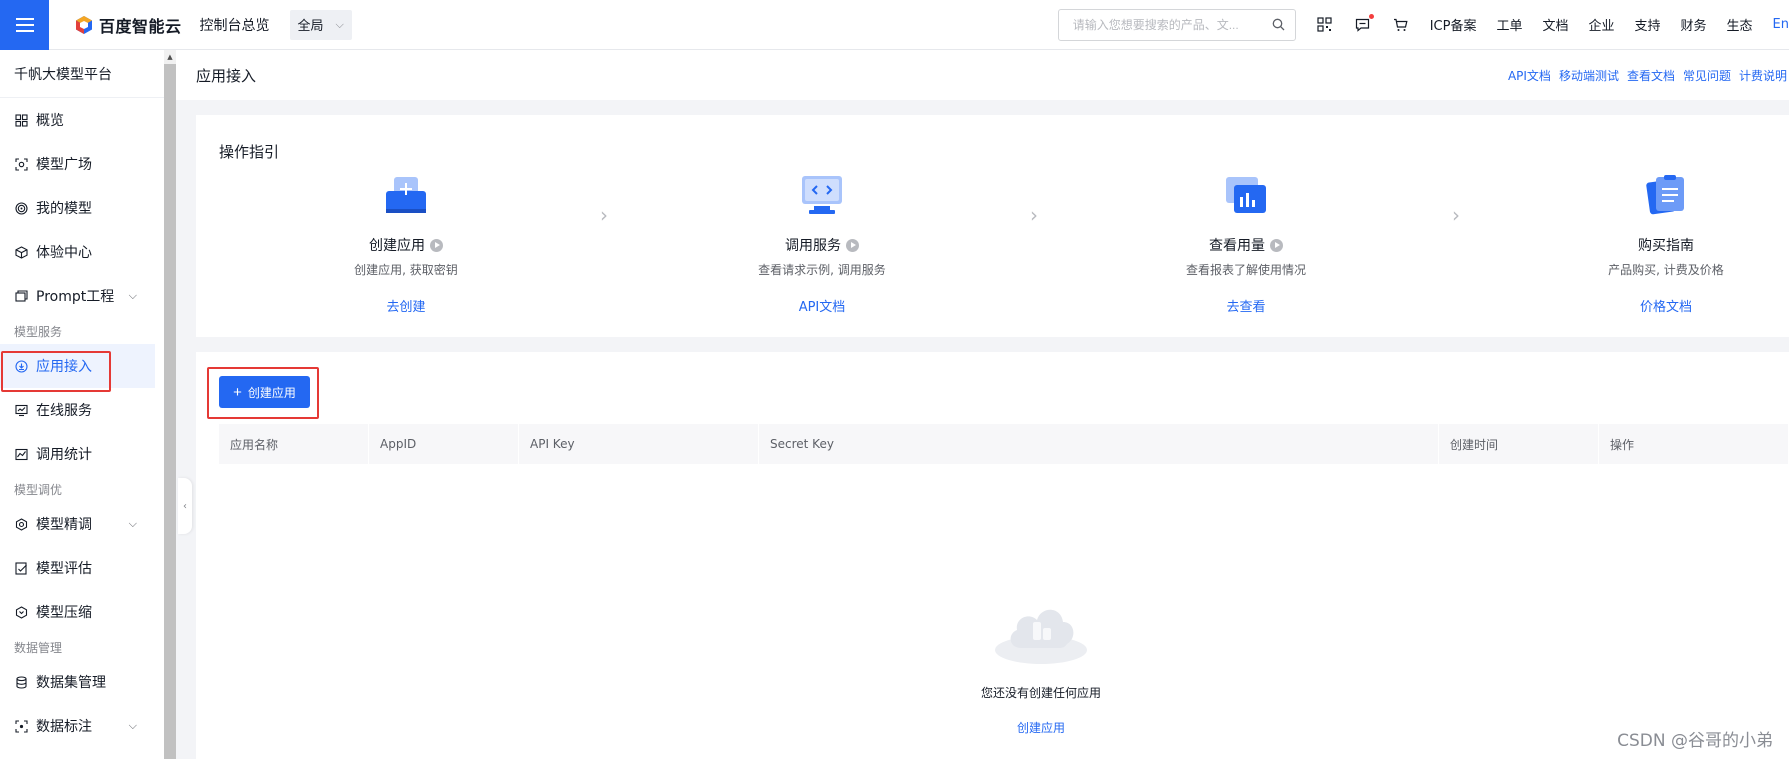 Image resolution: width=1789 pixels, height=759 pixels. Describe the element at coordinates (64, 253) in the screenshot. I see `sidebar-item-label: 体验中心` at that location.